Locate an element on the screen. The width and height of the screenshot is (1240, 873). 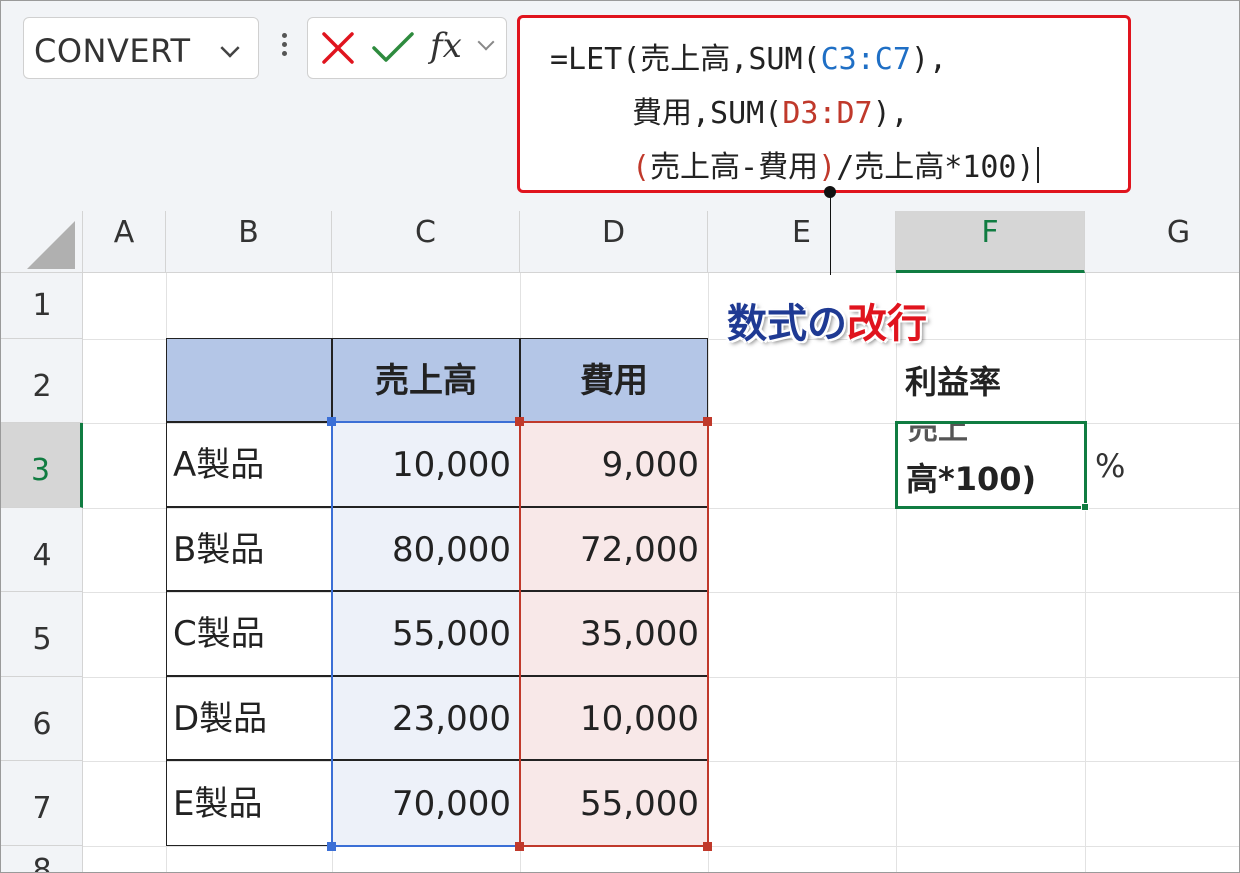
insert-function-button: fx is located at coordinates (463, 48).